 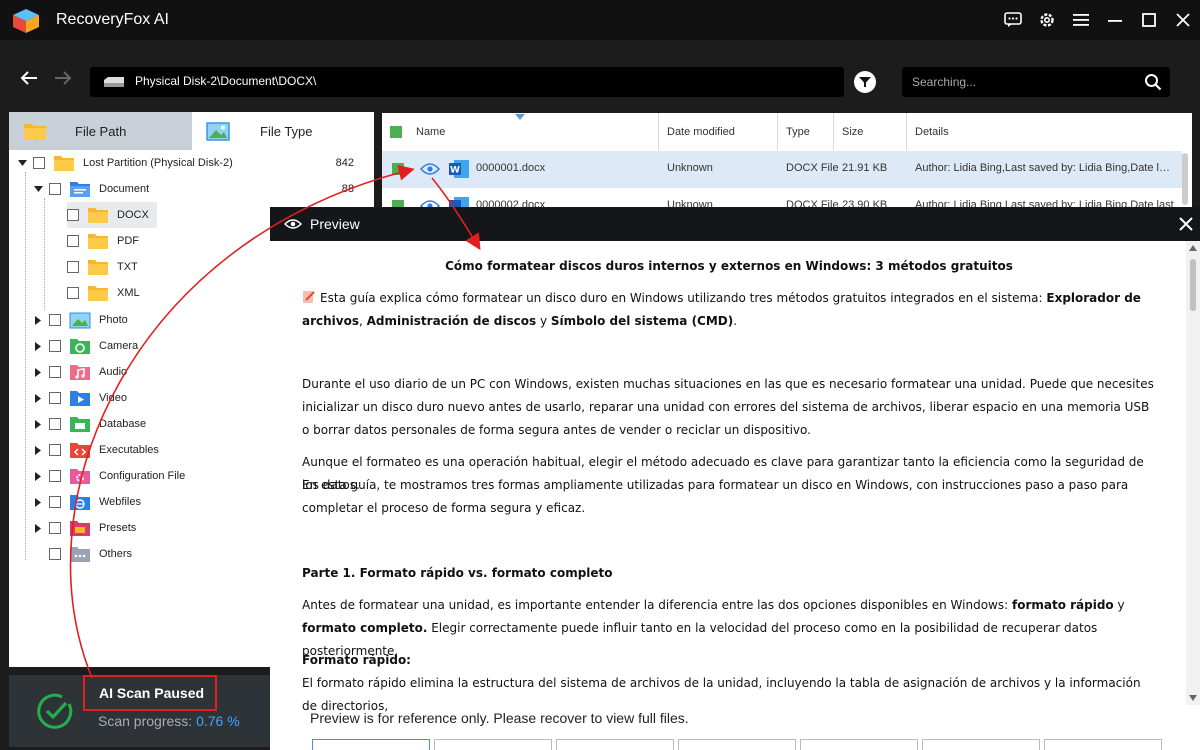 I want to click on tree-label: PDF, so click(x=128, y=241).